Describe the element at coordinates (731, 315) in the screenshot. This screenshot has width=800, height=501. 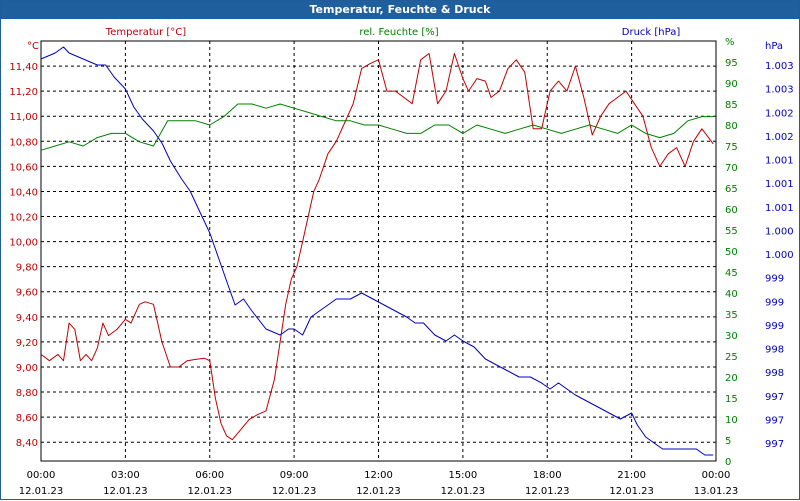
I see `humidity-tick-label: 35` at that location.